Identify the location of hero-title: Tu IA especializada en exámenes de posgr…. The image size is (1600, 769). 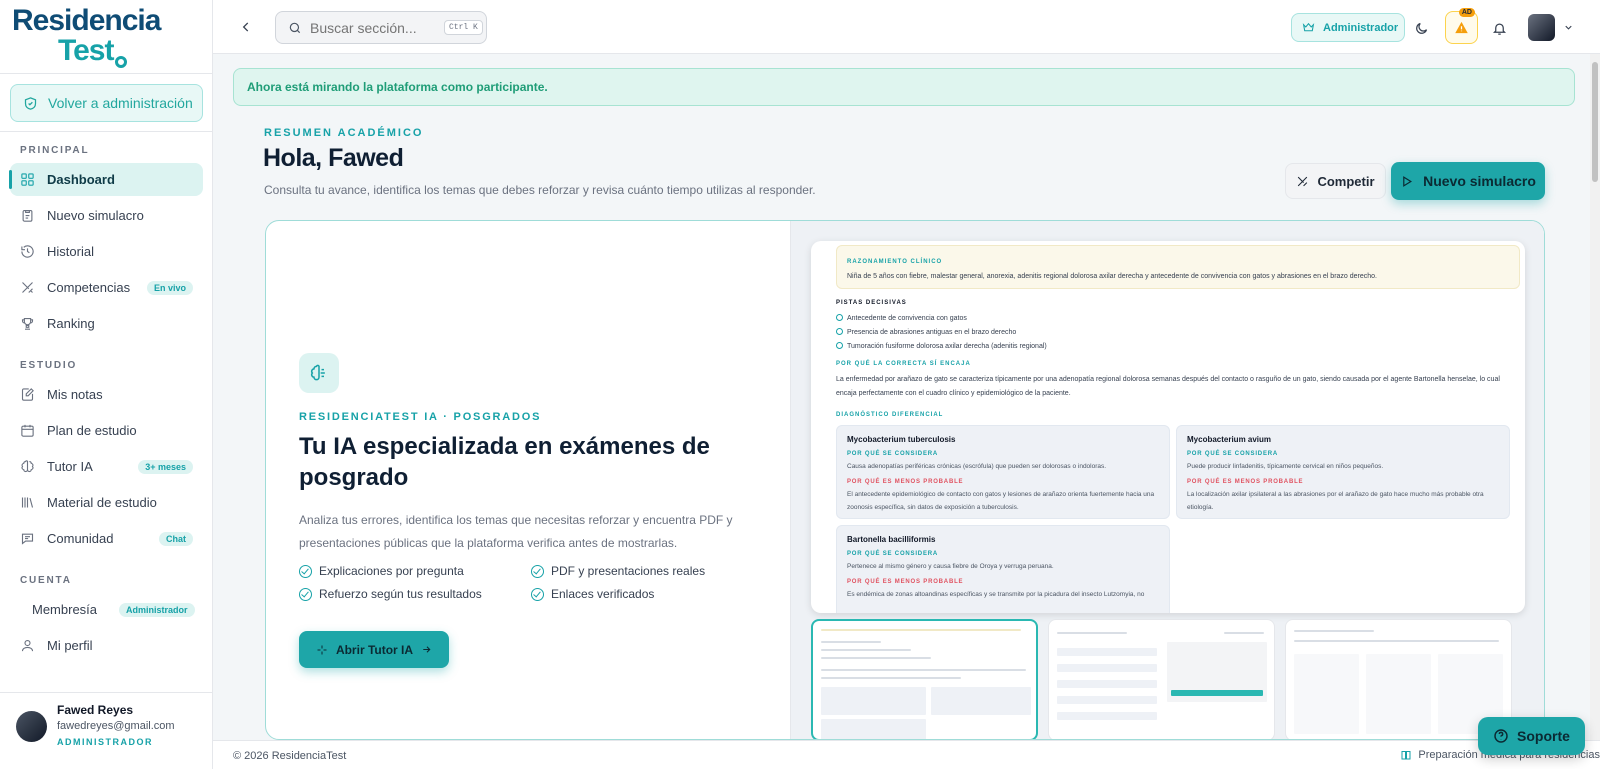
(504, 462).